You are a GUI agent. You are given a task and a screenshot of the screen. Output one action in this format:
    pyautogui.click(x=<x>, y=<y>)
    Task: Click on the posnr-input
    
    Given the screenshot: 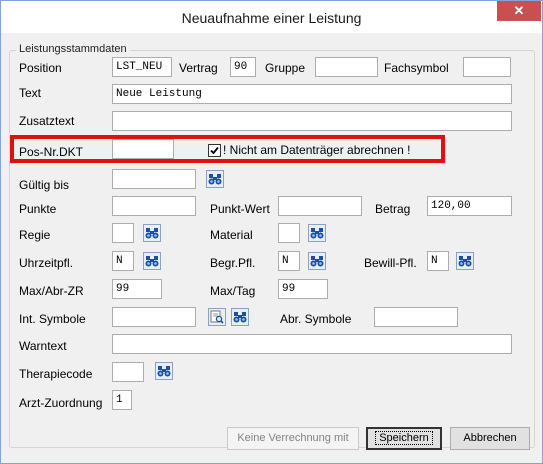 What is the action you would take?
    pyautogui.click(x=143, y=149)
    